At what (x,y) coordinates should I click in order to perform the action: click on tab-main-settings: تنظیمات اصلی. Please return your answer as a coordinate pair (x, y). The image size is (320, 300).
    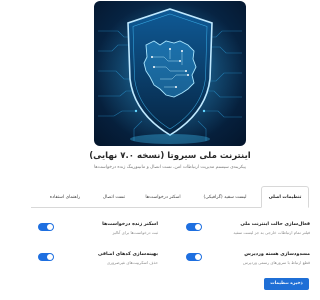
    Looking at the image, I should click on (285, 197).